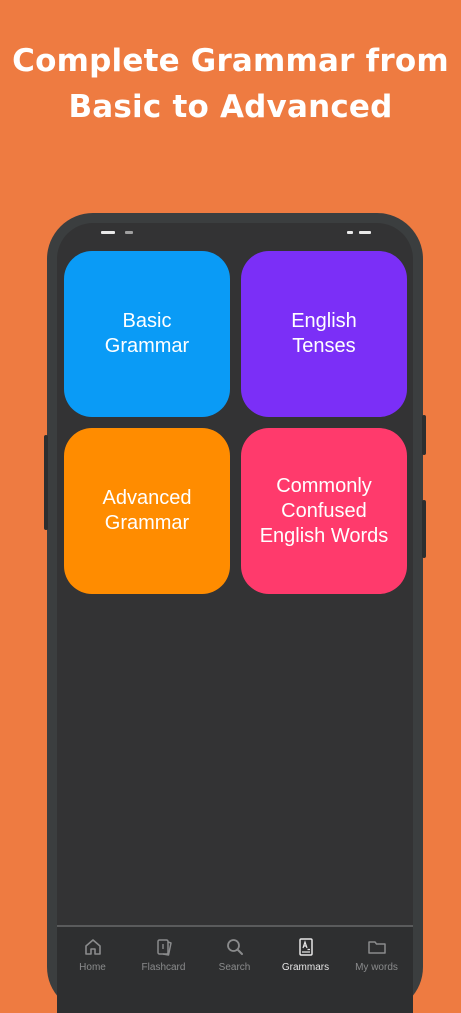  I want to click on status-indicator-left, so click(108, 232).